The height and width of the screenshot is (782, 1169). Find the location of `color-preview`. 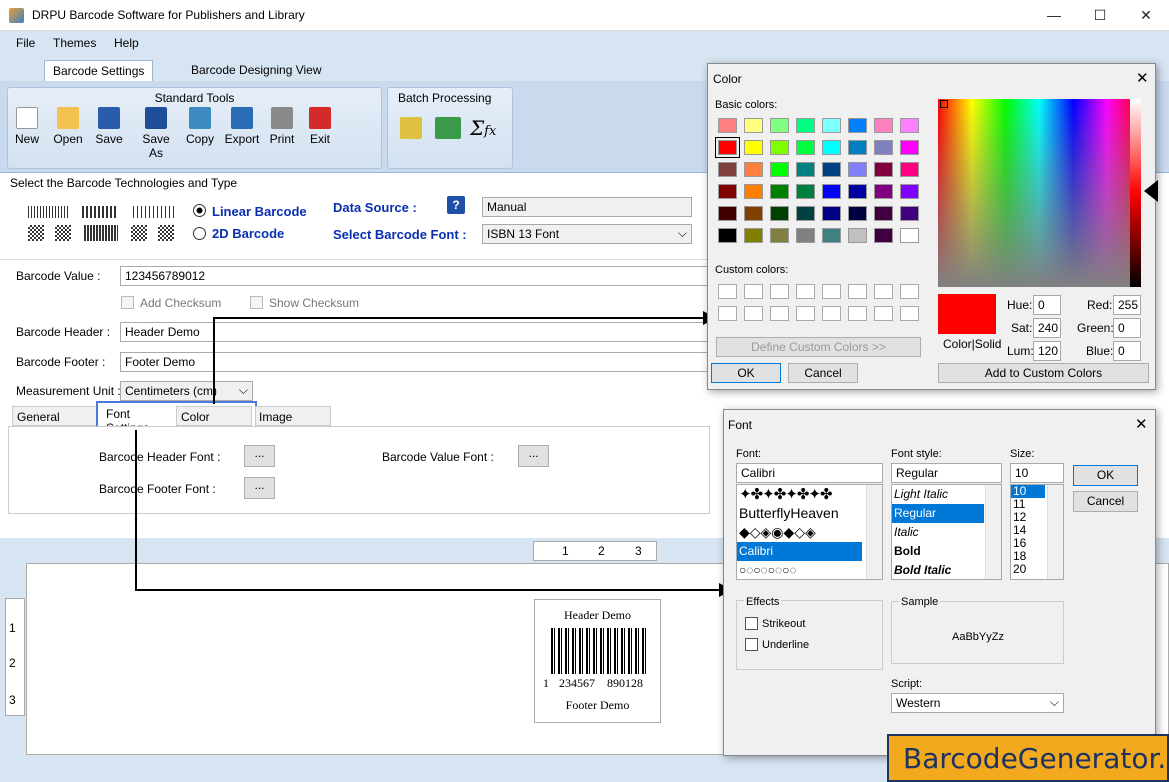

color-preview is located at coordinates (967, 314).